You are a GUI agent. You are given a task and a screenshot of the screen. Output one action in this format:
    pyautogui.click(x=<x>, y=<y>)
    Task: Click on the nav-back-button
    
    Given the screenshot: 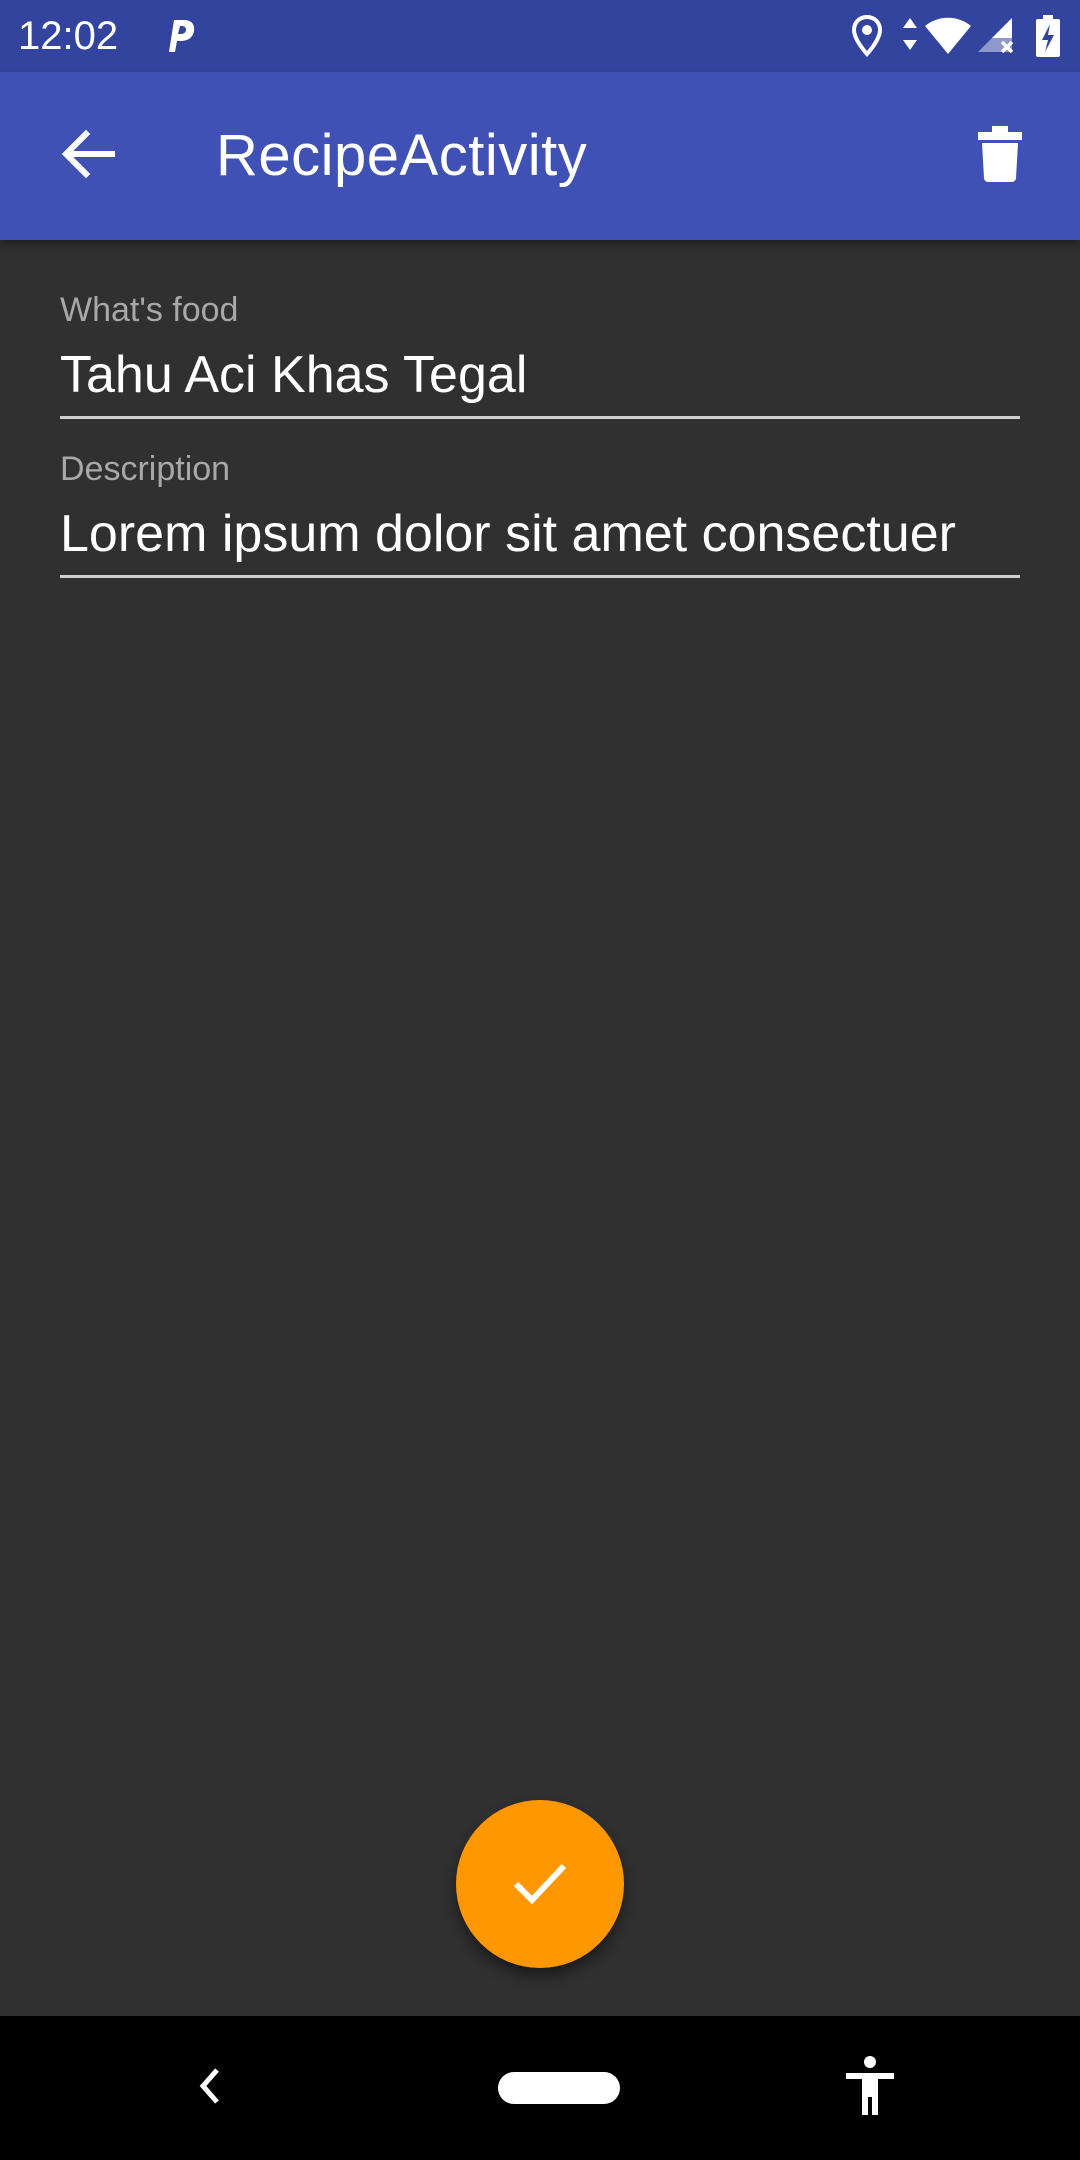 What is the action you would take?
    pyautogui.click(x=210, y=2088)
    